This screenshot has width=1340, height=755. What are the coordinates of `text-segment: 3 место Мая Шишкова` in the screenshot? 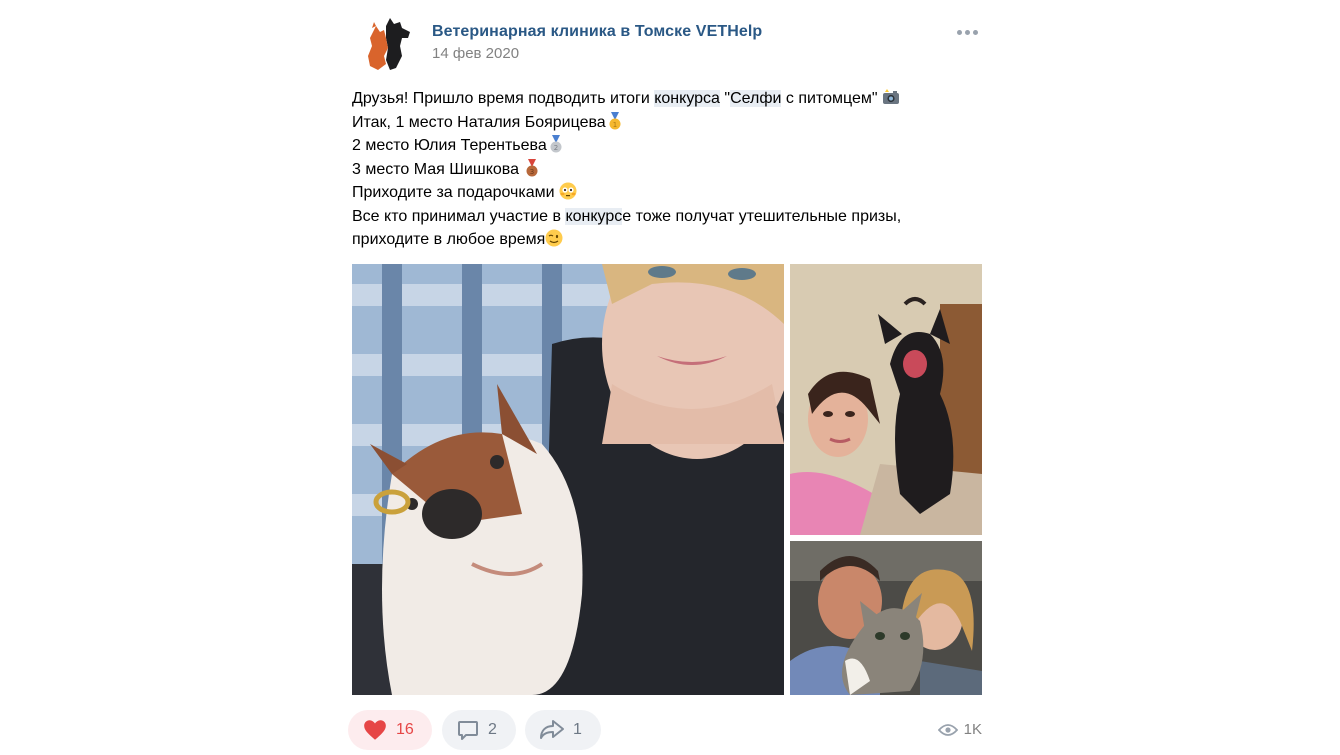 It's located at (438, 169).